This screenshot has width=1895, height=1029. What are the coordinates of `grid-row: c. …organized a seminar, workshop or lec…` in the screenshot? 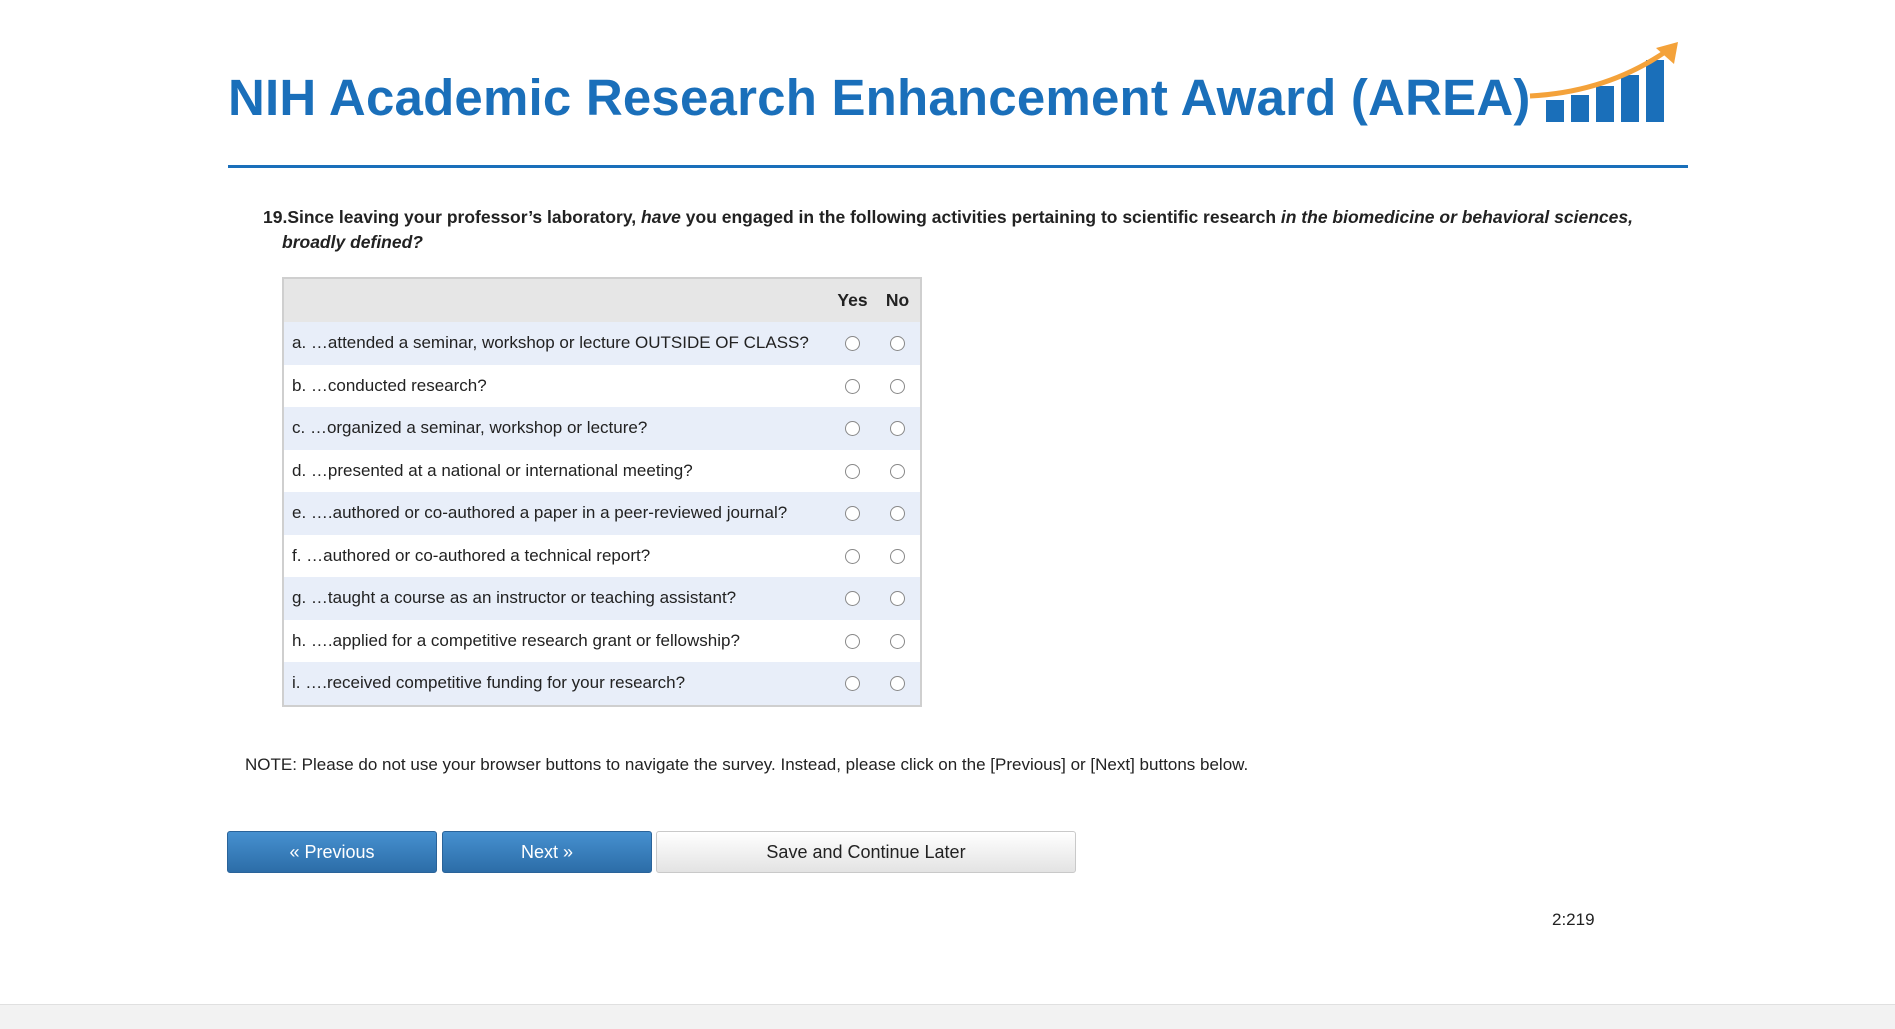 It's located at (602, 428).